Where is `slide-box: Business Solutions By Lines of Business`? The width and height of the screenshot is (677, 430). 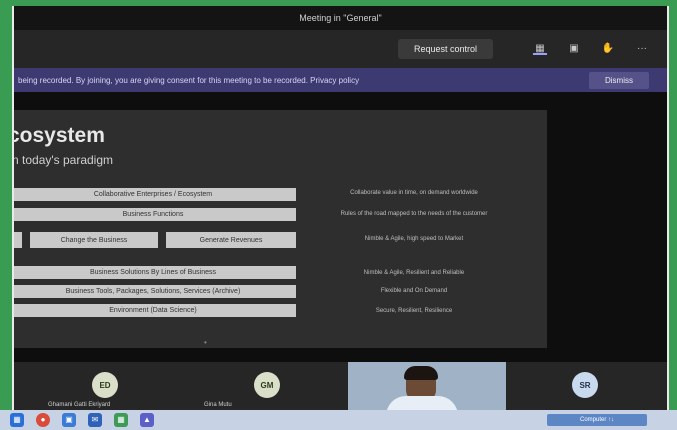
slide-box: Business Solutions By Lines of Business is located at coordinates (155, 272).